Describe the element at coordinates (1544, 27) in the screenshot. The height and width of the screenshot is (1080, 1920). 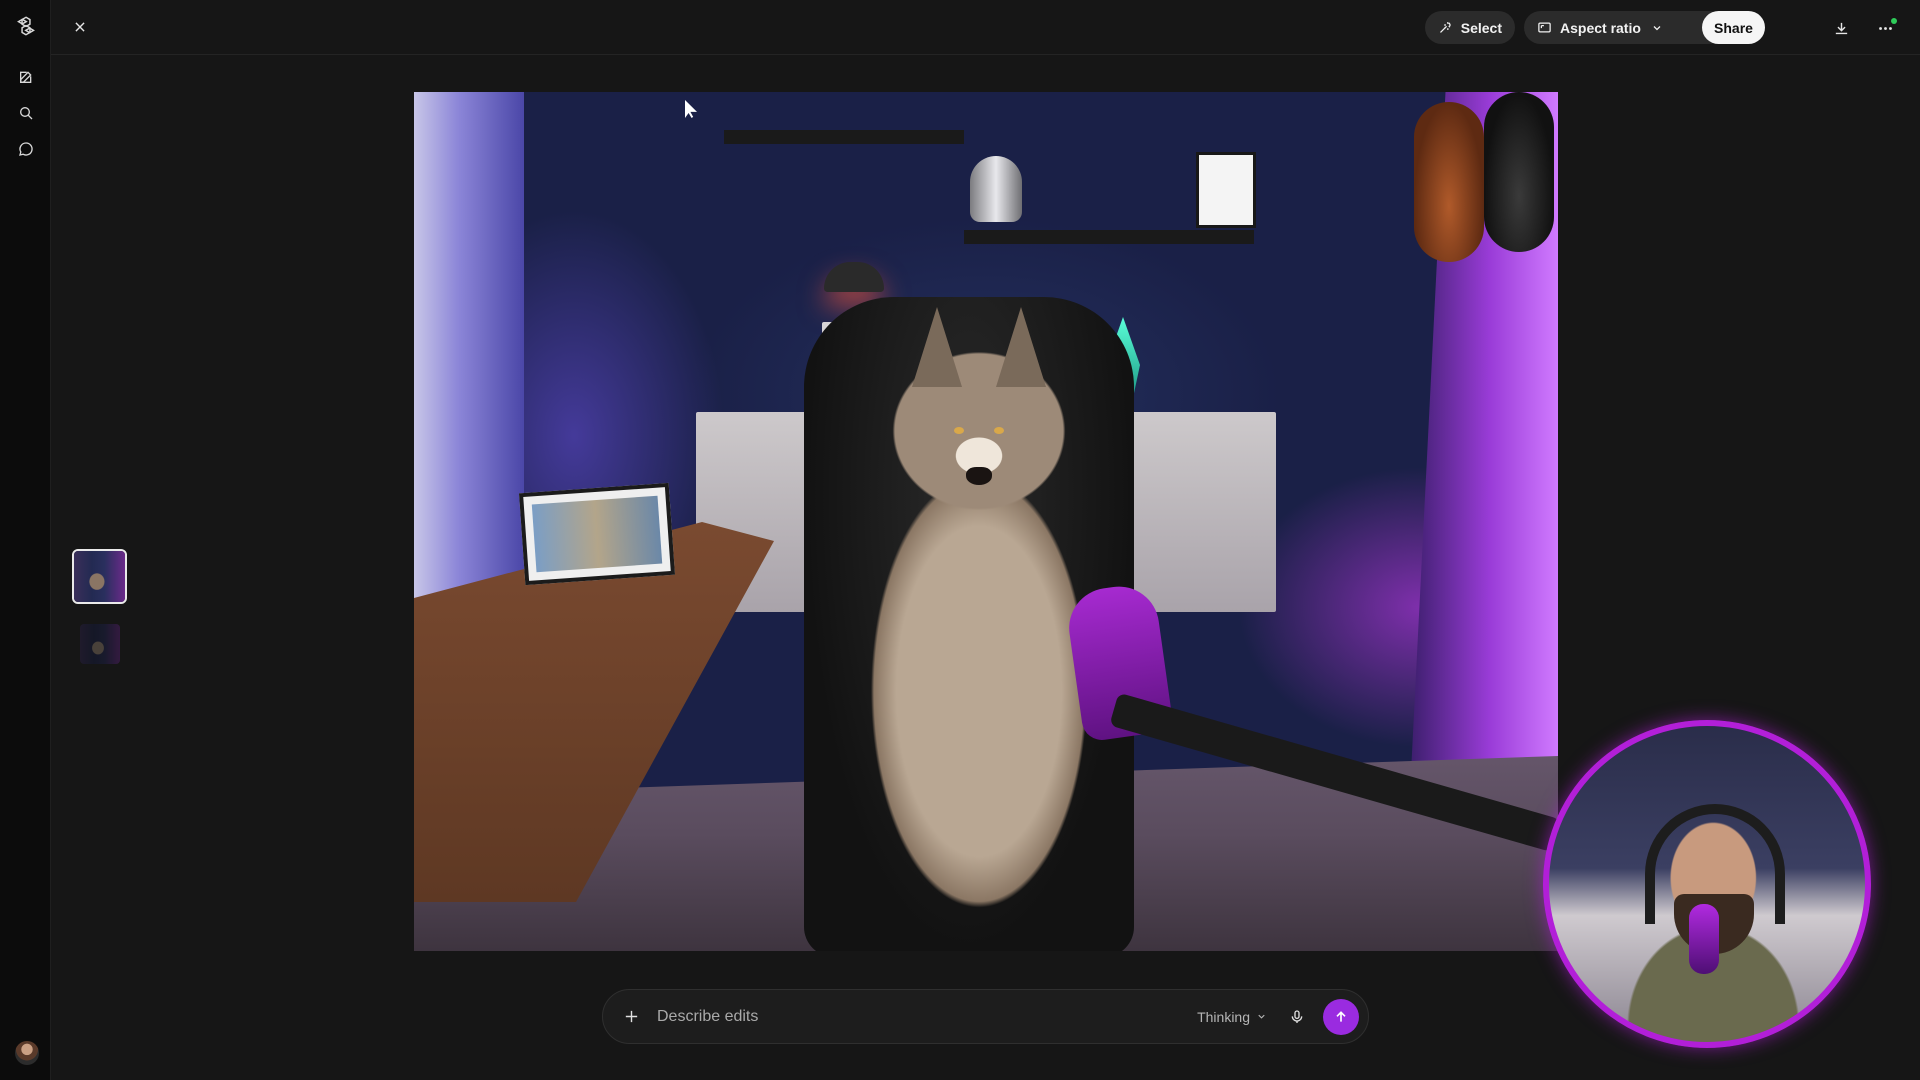
I see `aspect-ratio-icon` at that location.